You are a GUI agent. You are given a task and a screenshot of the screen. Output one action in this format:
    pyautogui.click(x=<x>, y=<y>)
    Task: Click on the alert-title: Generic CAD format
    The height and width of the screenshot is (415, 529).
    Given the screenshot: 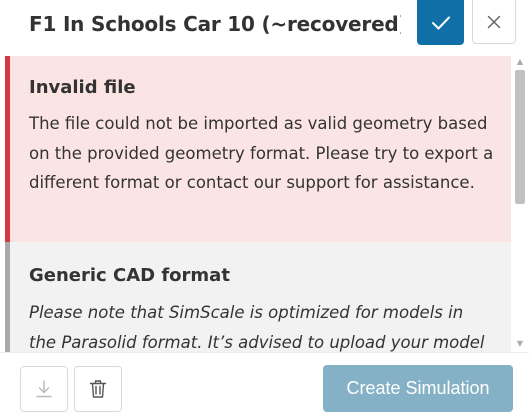 What is the action you would take?
    pyautogui.click(x=129, y=275)
    